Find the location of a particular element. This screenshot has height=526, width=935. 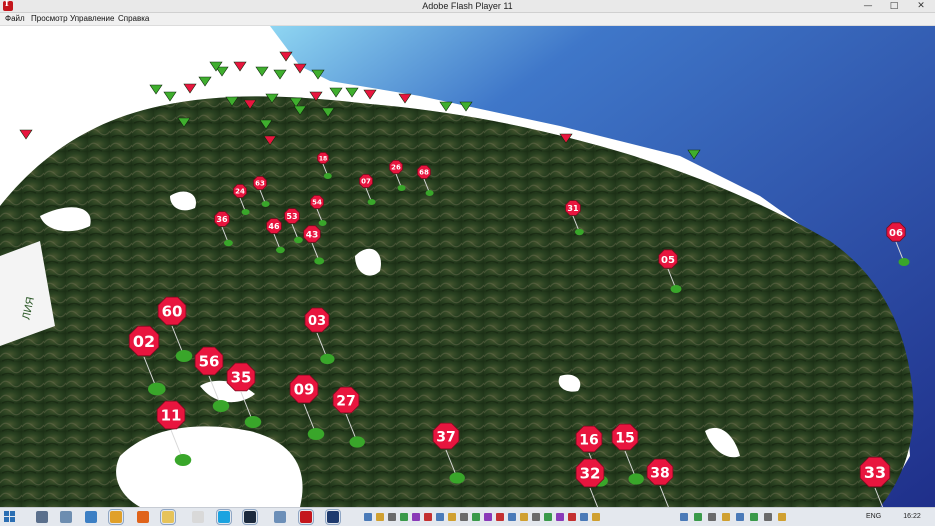

marker-label: 54 is located at coordinates (317, 203).